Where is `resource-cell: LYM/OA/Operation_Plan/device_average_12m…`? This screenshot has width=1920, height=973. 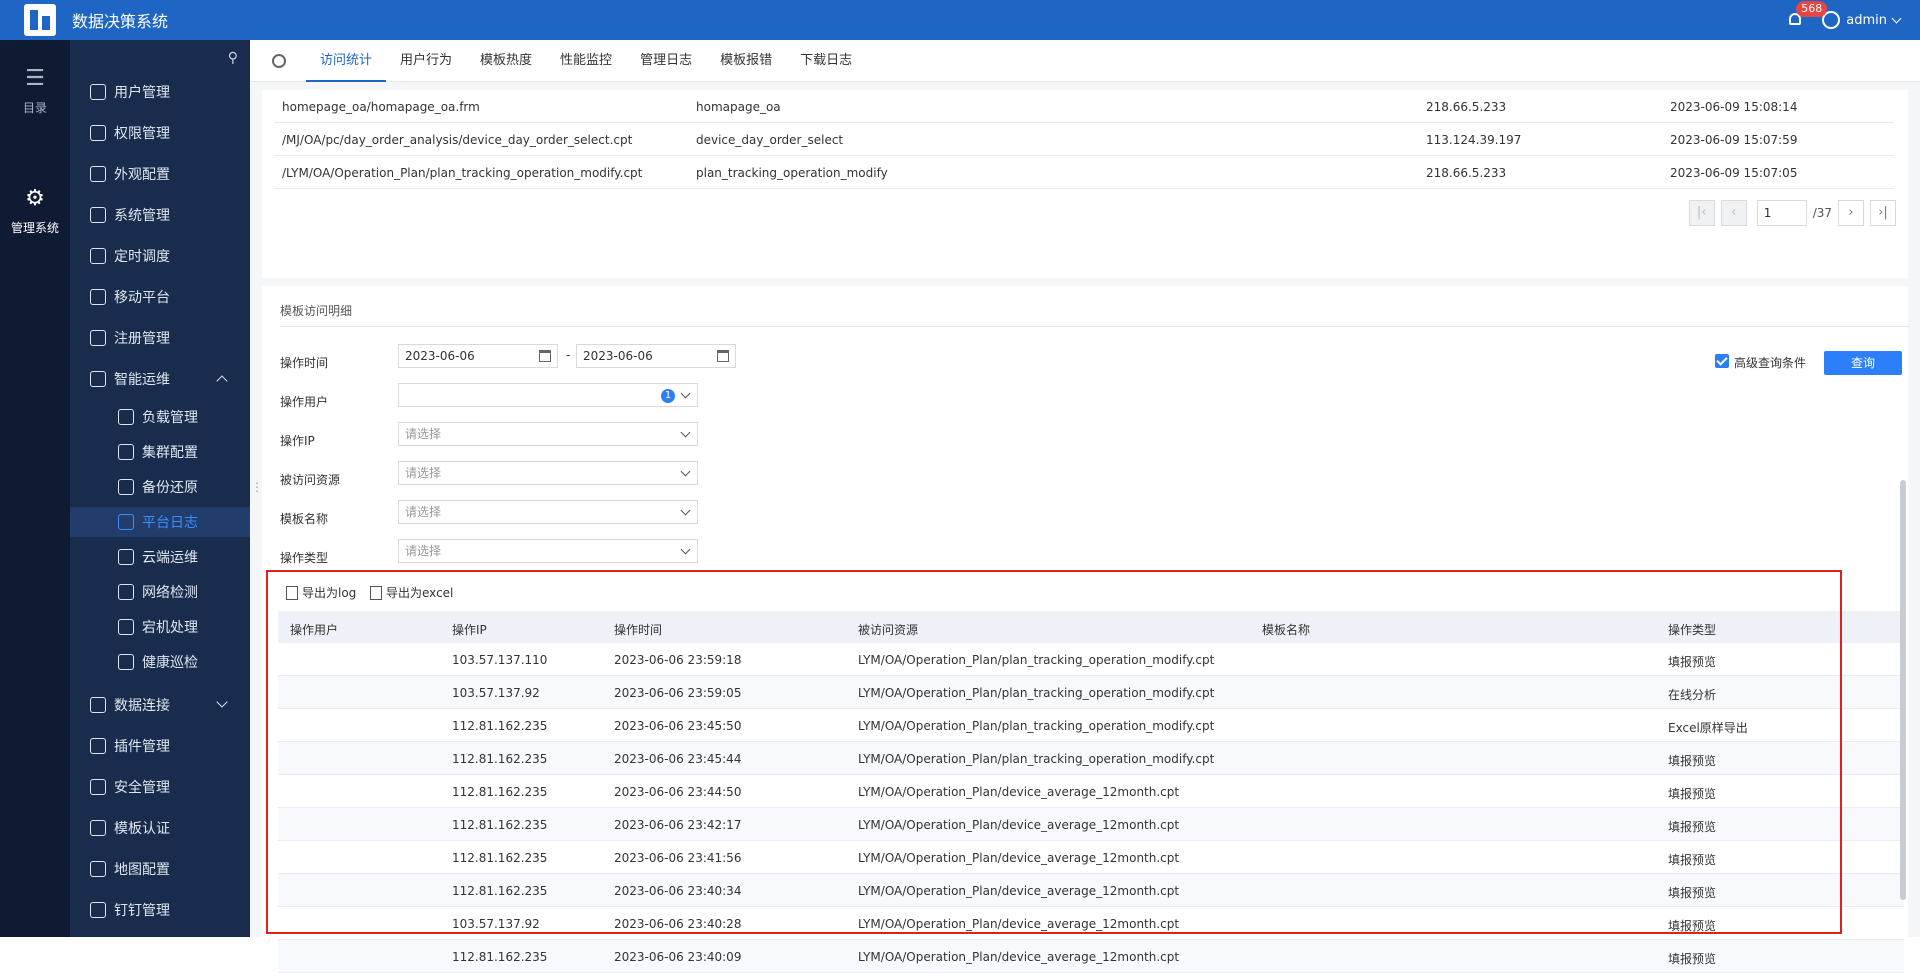
resource-cell: LYM/OA/Operation_Plan/device_average_12m… is located at coordinates (1019, 957).